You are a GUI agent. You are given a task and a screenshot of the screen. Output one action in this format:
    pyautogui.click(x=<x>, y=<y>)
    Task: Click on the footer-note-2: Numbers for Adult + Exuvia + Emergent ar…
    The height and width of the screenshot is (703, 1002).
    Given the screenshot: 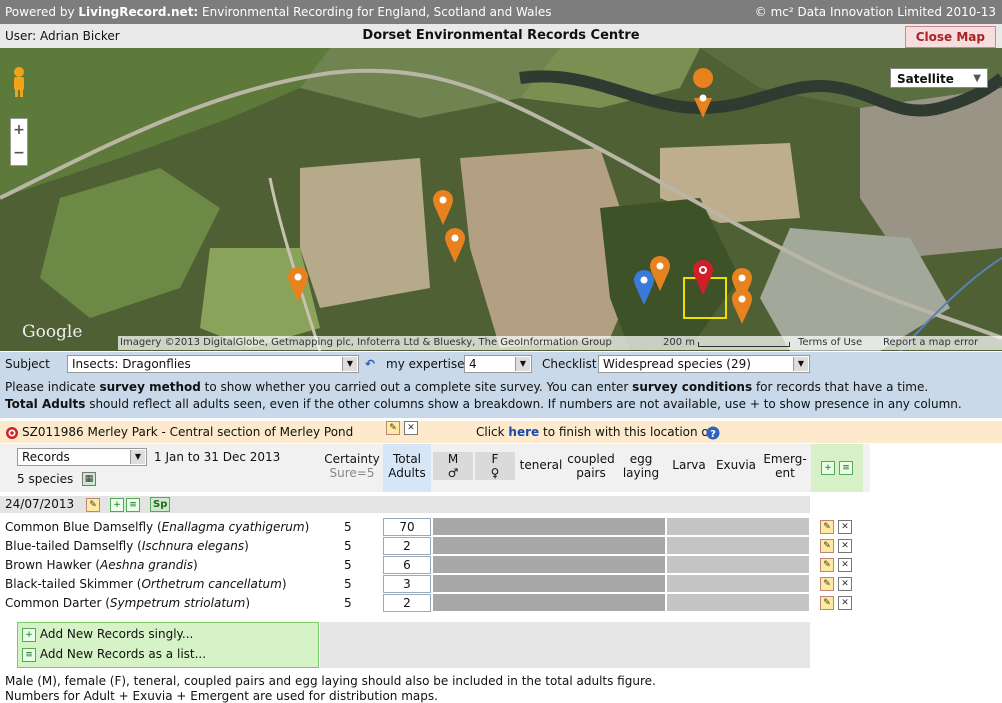 What is the action you would take?
    pyautogui.click(x=221, y=696)
    